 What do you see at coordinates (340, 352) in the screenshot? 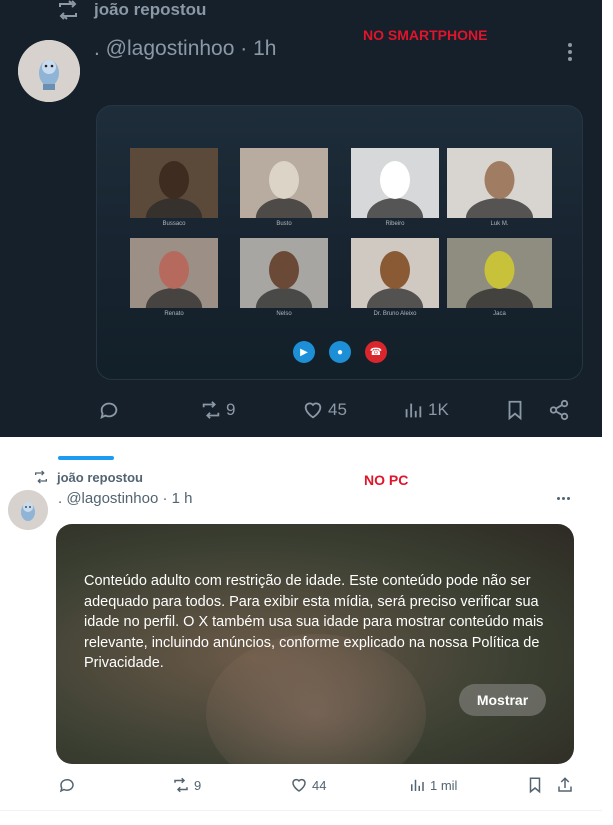
I see `microphone-icon: ●` at bounding box center [340, 352].